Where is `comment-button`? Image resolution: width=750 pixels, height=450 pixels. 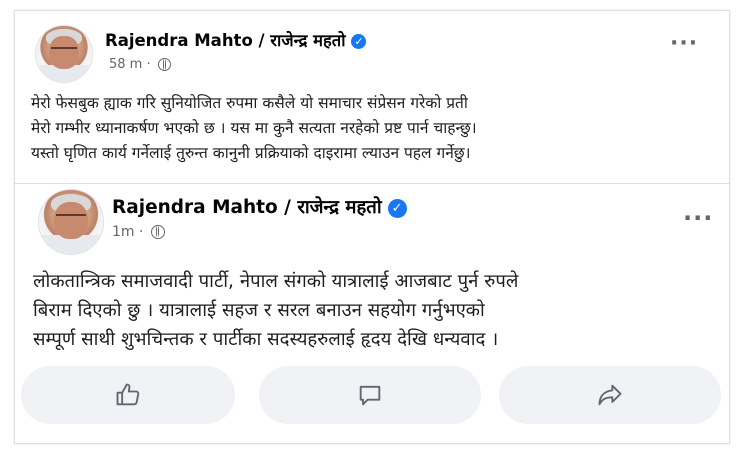
comment-button is located at coordinates (370, 395).